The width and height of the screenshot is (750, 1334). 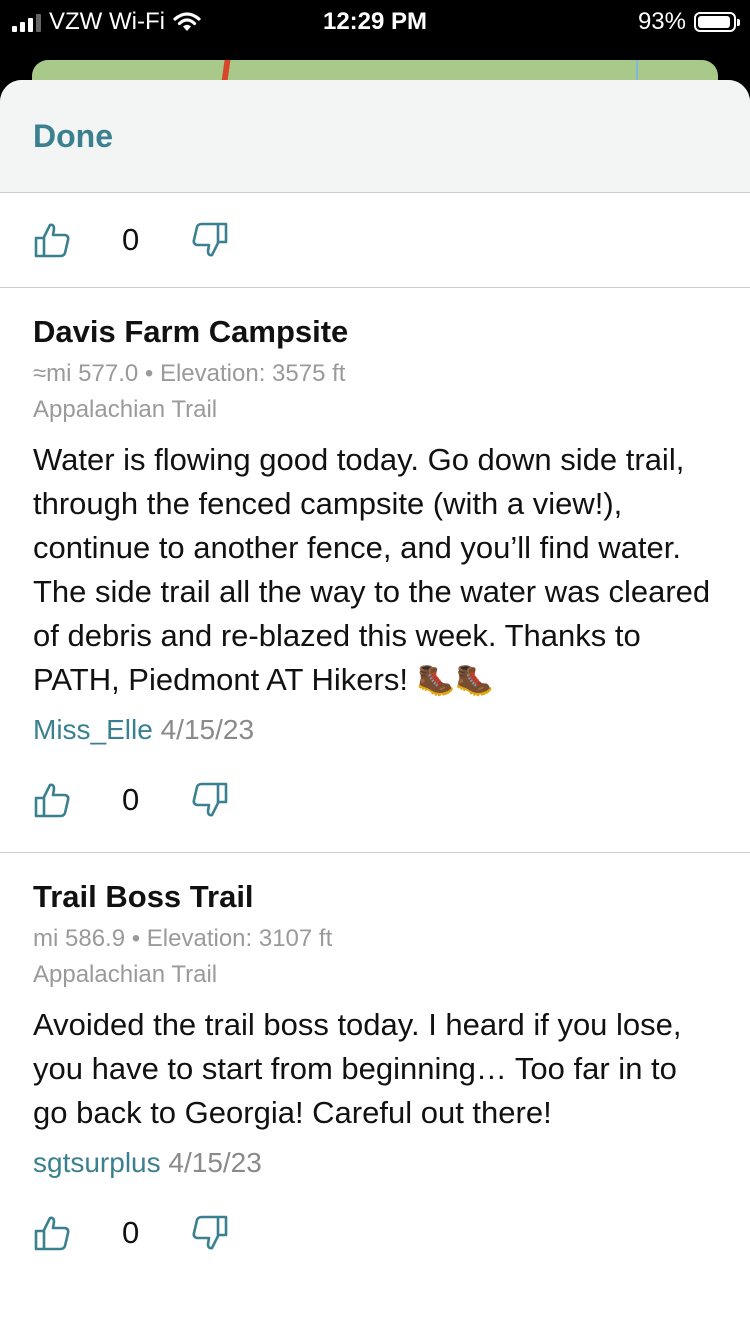 I want to click on author-link: Miss_Elle, so click(x=93, y=729).